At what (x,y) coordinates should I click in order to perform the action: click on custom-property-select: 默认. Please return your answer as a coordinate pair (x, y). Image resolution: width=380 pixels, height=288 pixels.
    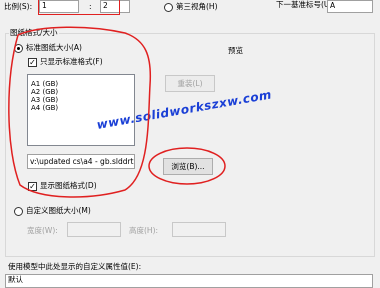
    Looking at the image, I should click on (189, 281).